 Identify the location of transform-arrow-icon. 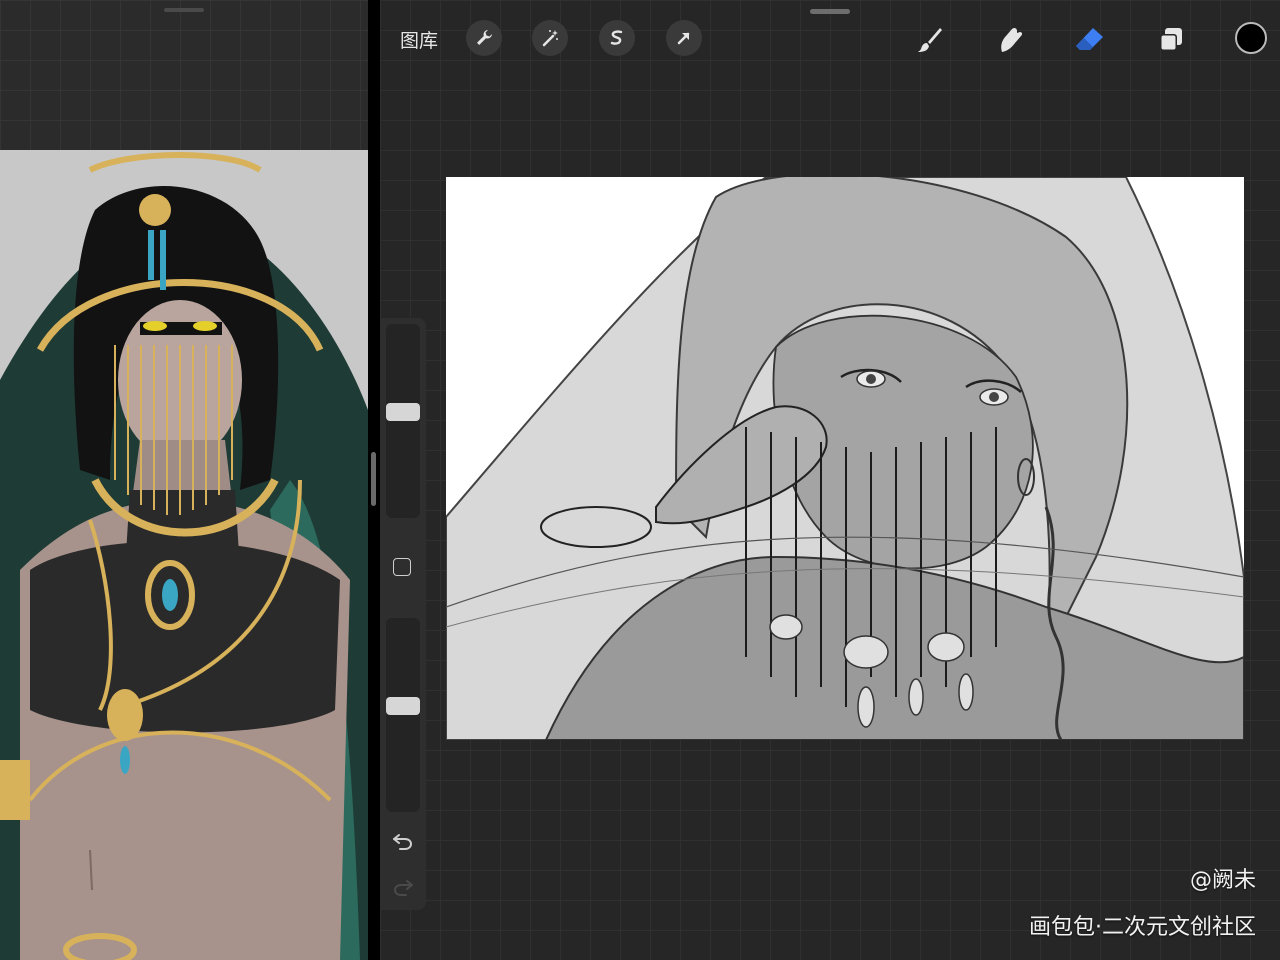
(683, 38).